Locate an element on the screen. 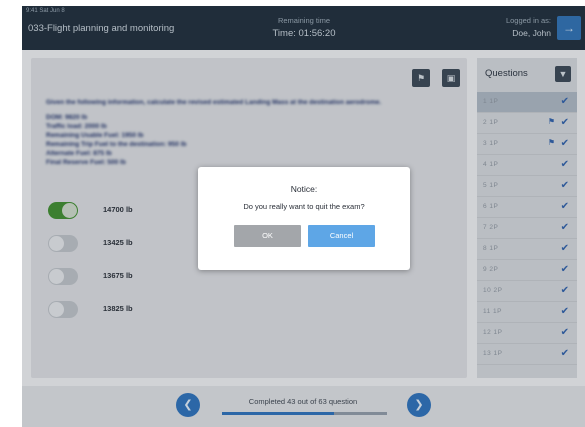 This screenshot has height=427, width=585. dialog-title: Notice: is located at coordinates (304, 189).